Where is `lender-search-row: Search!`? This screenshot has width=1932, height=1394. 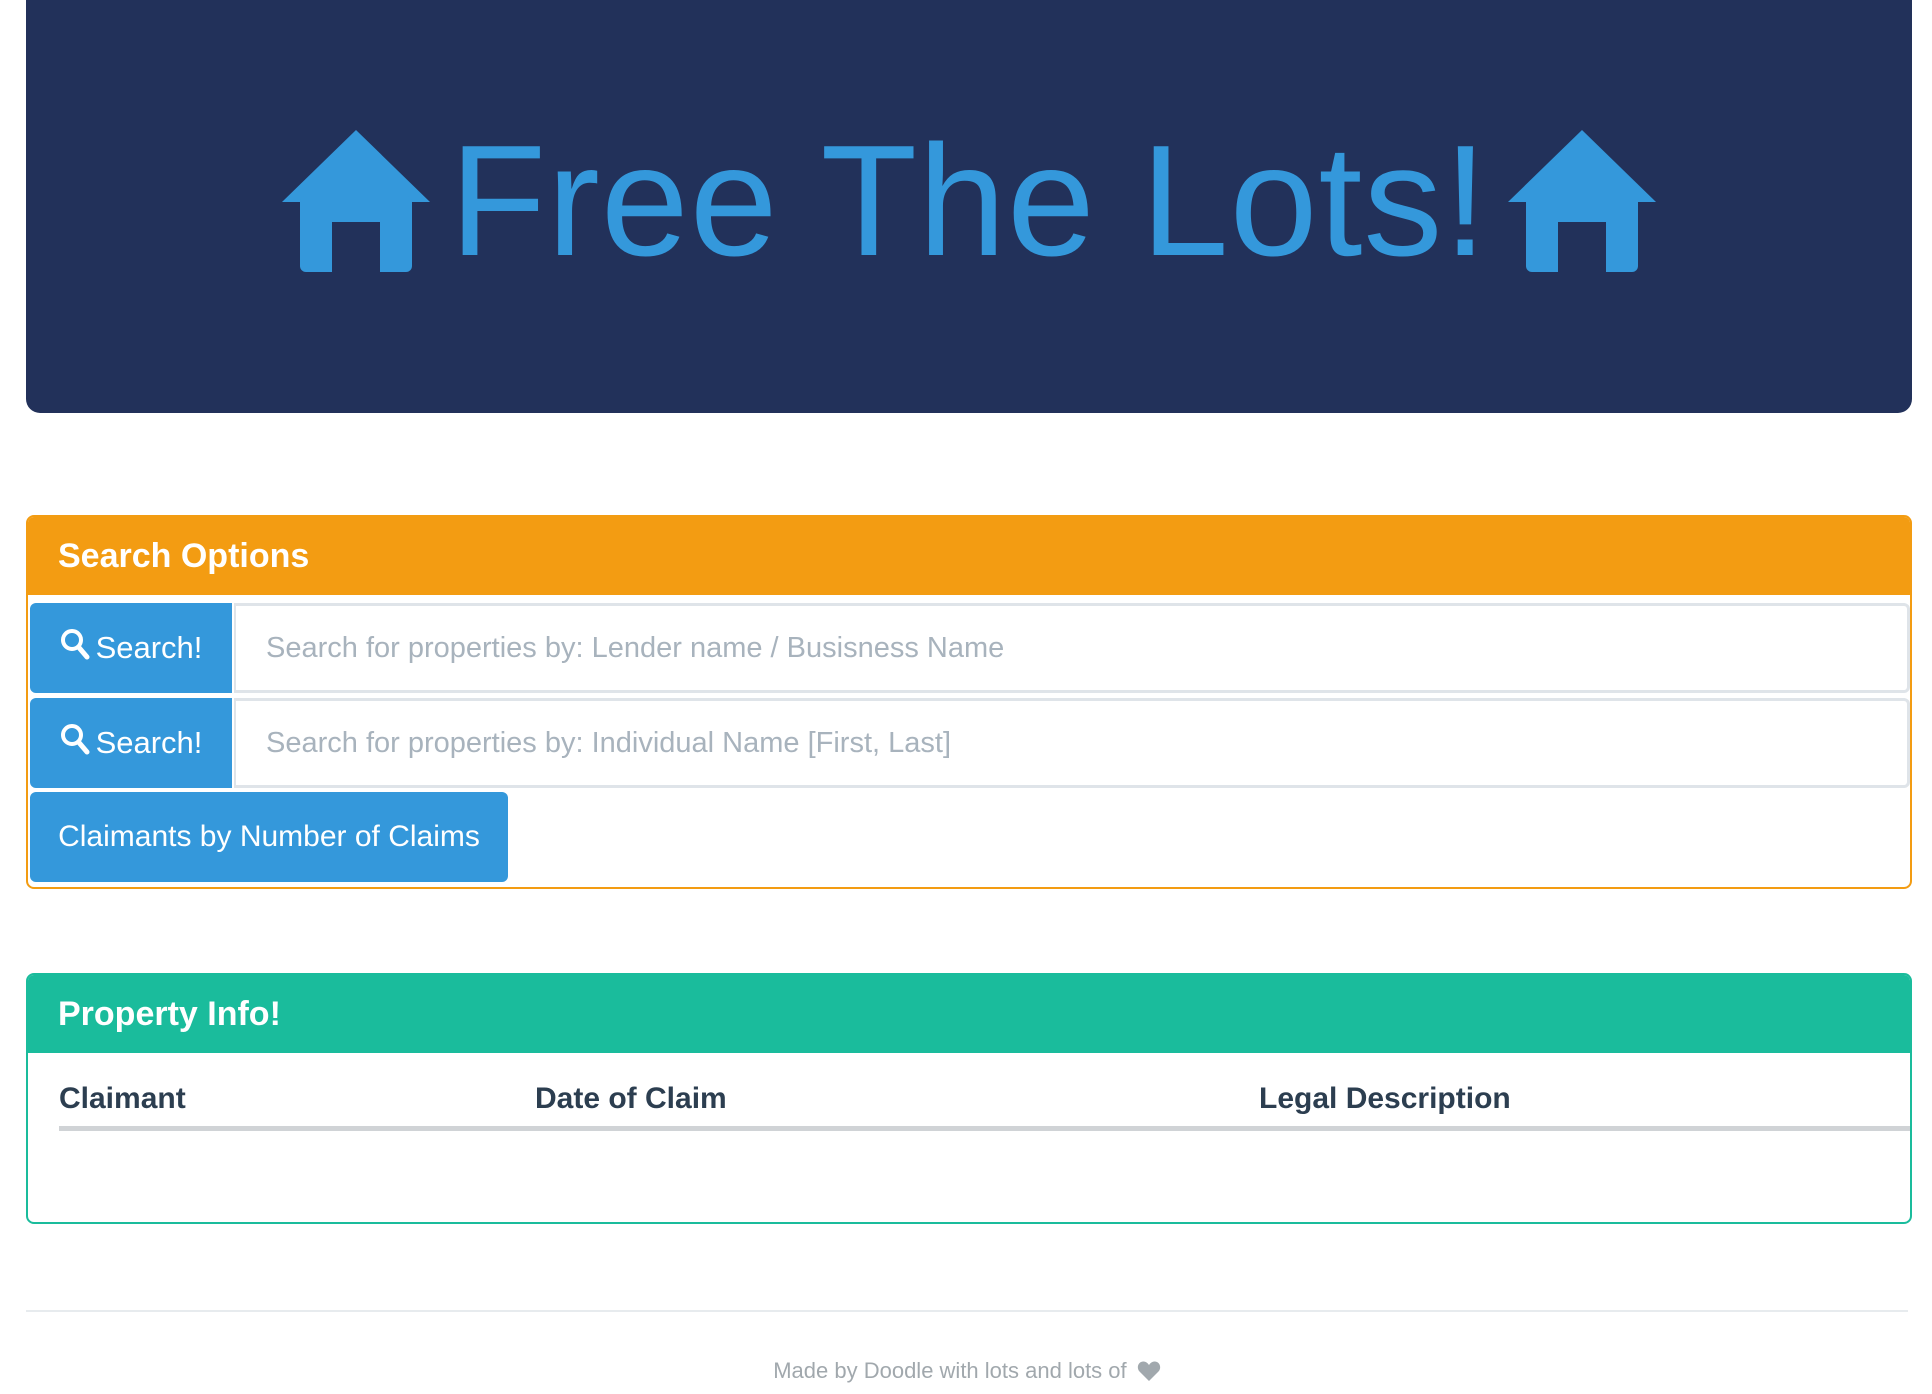
lender-search-row: Search! is located at coordinates (970, 648).